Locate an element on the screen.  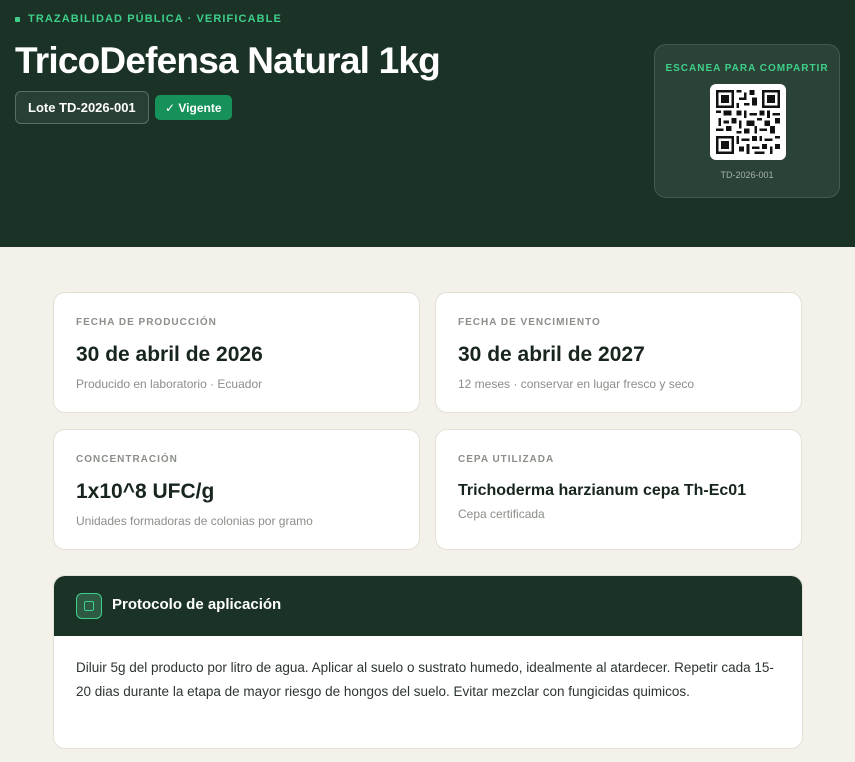
card-value: 30 de abril de 2026 is located at coordinates (169, 354).